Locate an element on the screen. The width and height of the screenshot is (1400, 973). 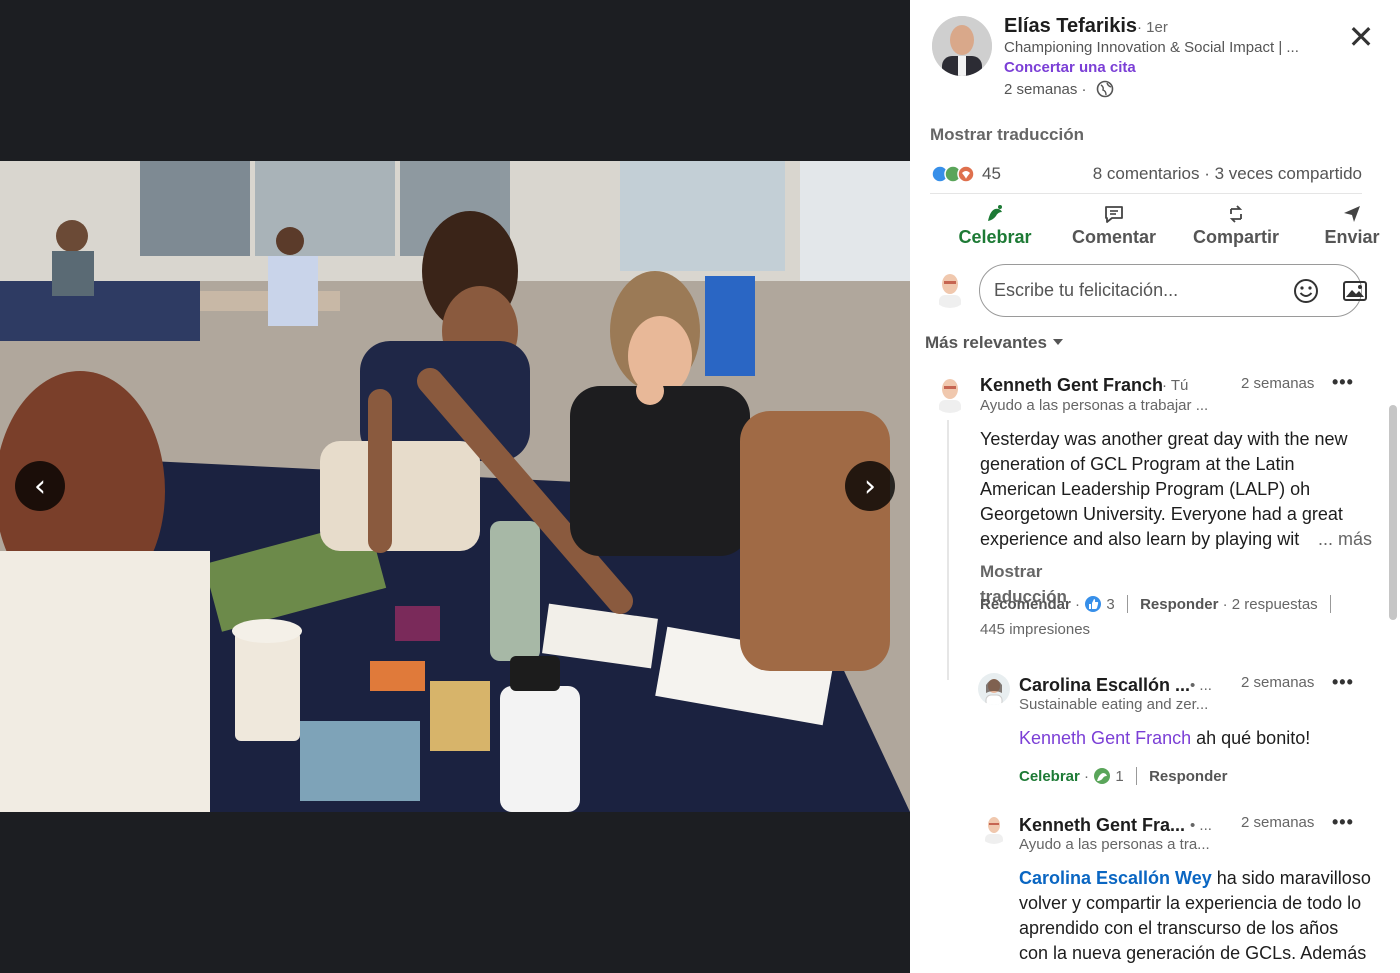
thread-line is located at coordinates (948, 550).